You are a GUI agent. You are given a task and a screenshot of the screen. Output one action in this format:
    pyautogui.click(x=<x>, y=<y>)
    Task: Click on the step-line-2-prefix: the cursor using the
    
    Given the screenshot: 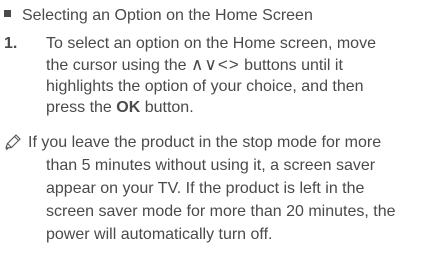 What is the action you would take?
    pyautogui.click(x=118, y=65)
    